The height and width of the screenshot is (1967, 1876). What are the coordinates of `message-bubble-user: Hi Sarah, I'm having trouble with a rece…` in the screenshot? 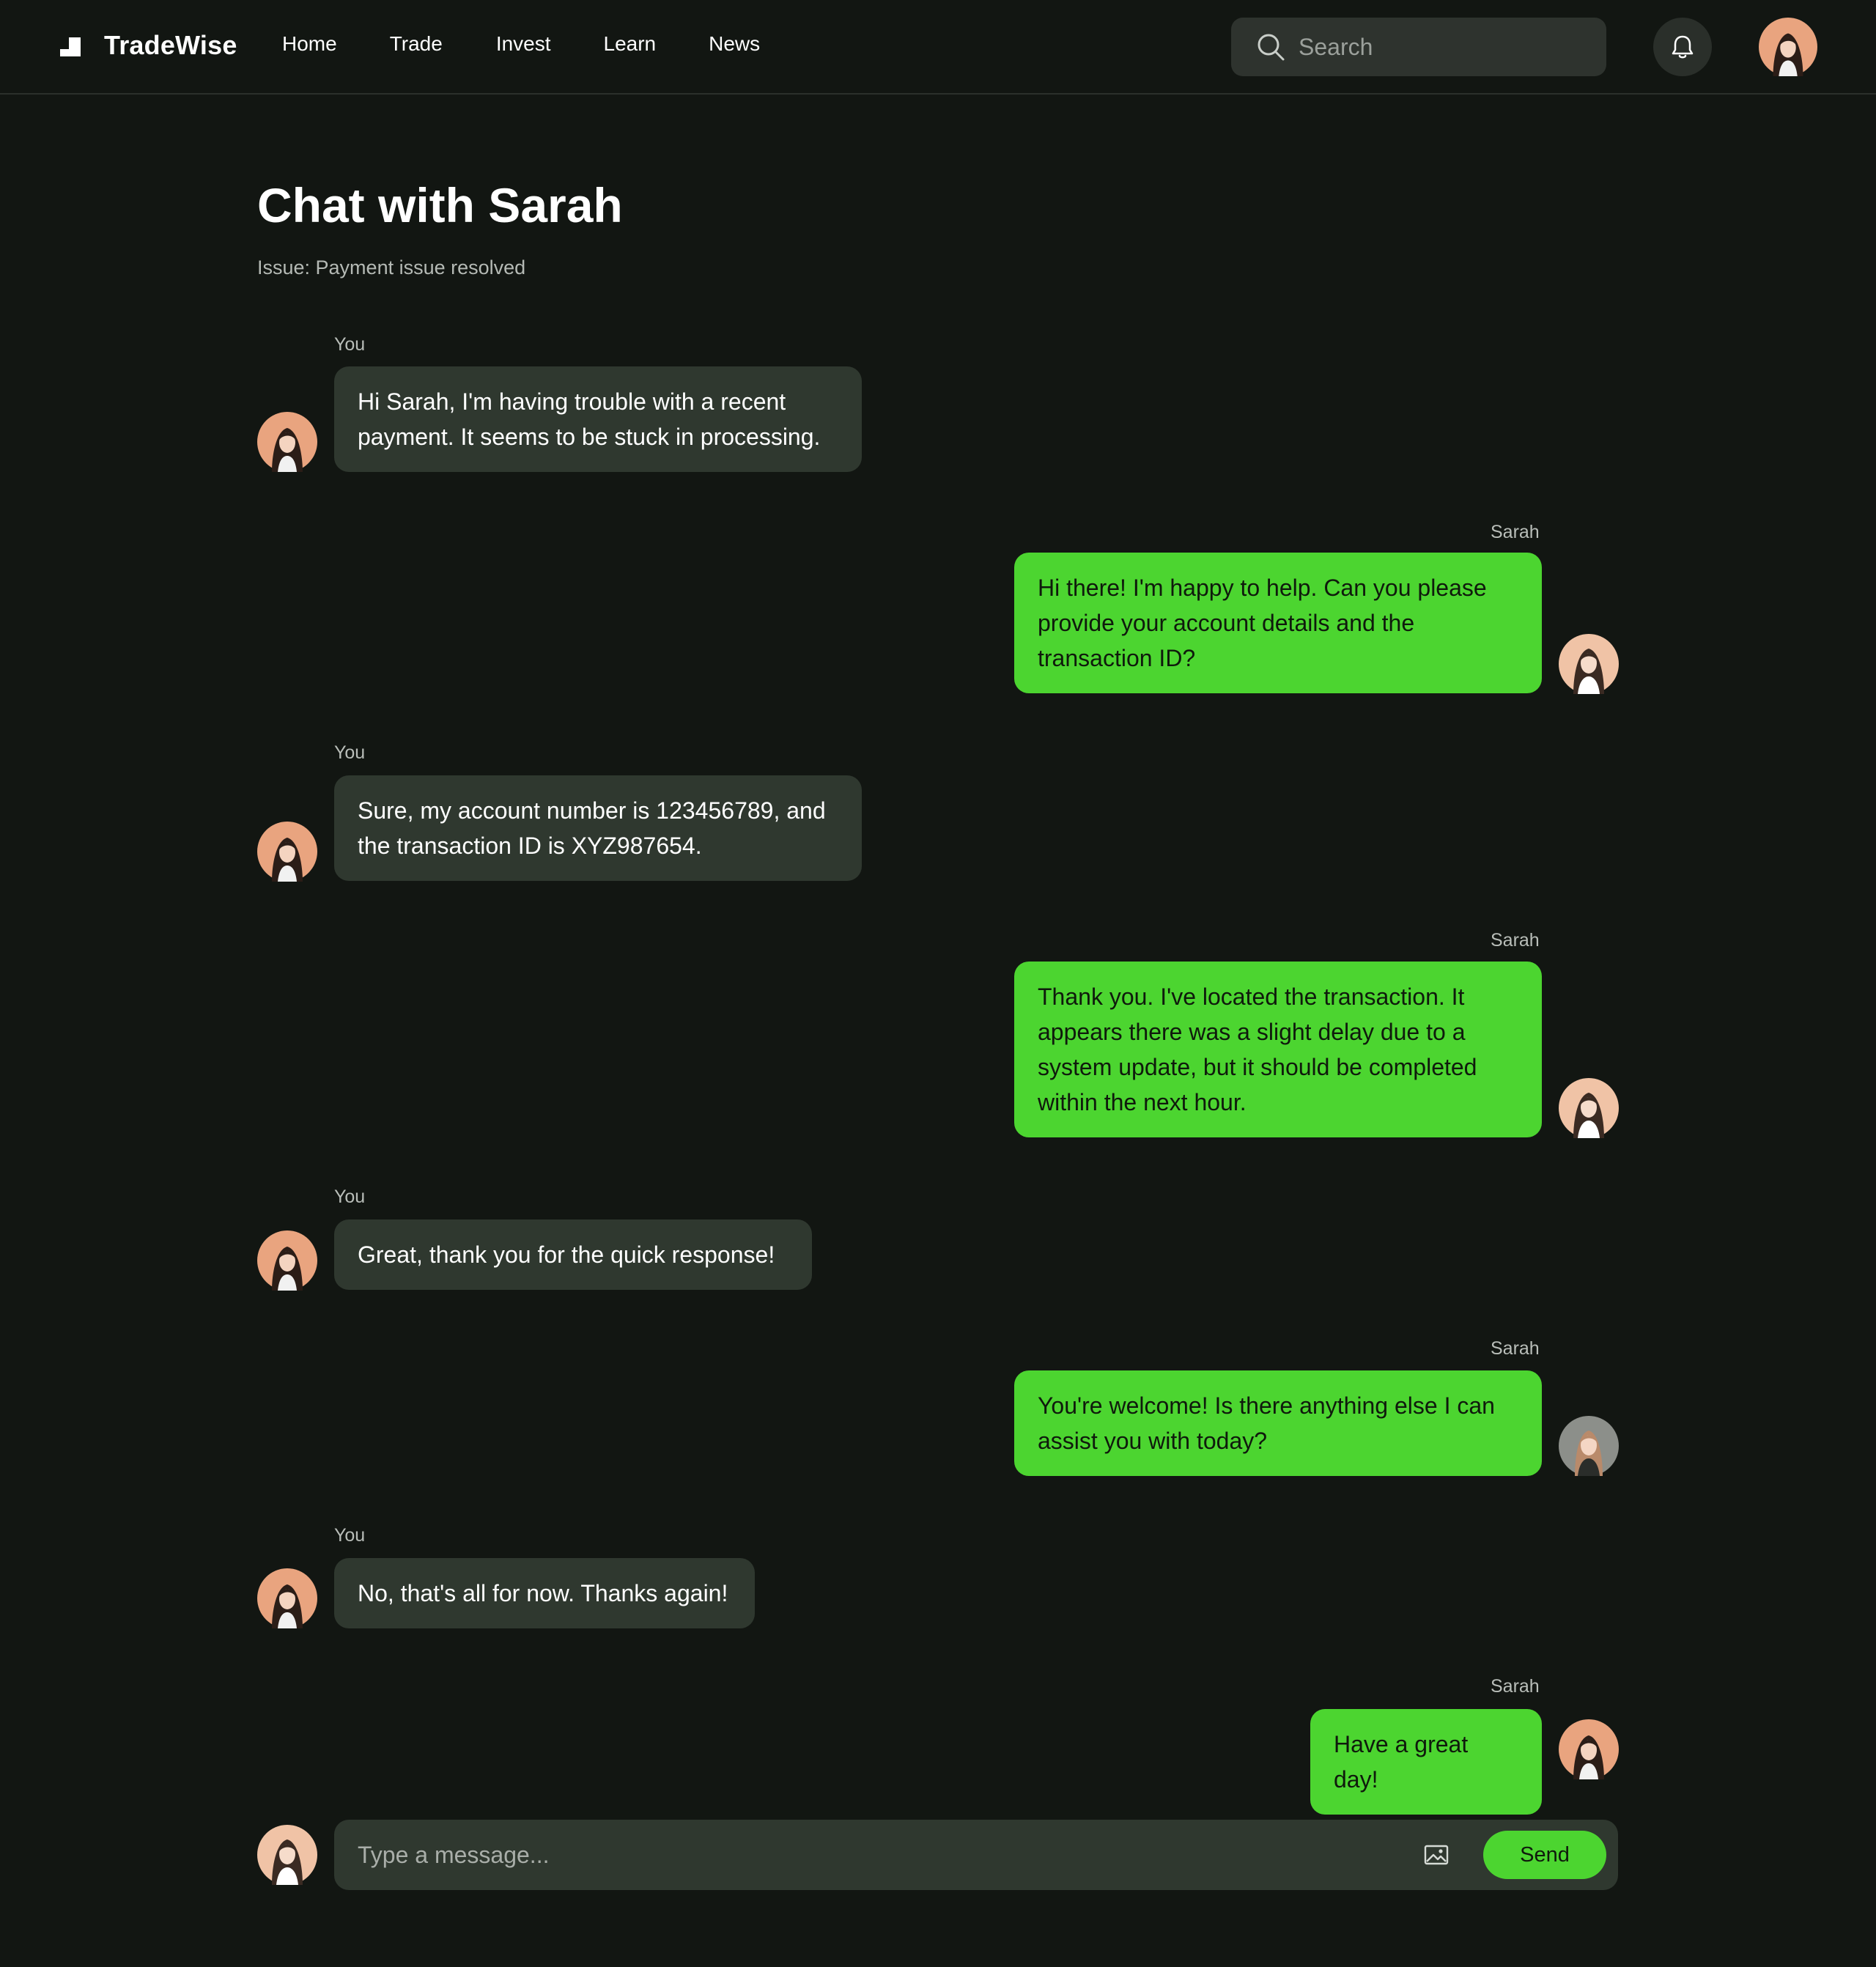 It's located at (598, 419).